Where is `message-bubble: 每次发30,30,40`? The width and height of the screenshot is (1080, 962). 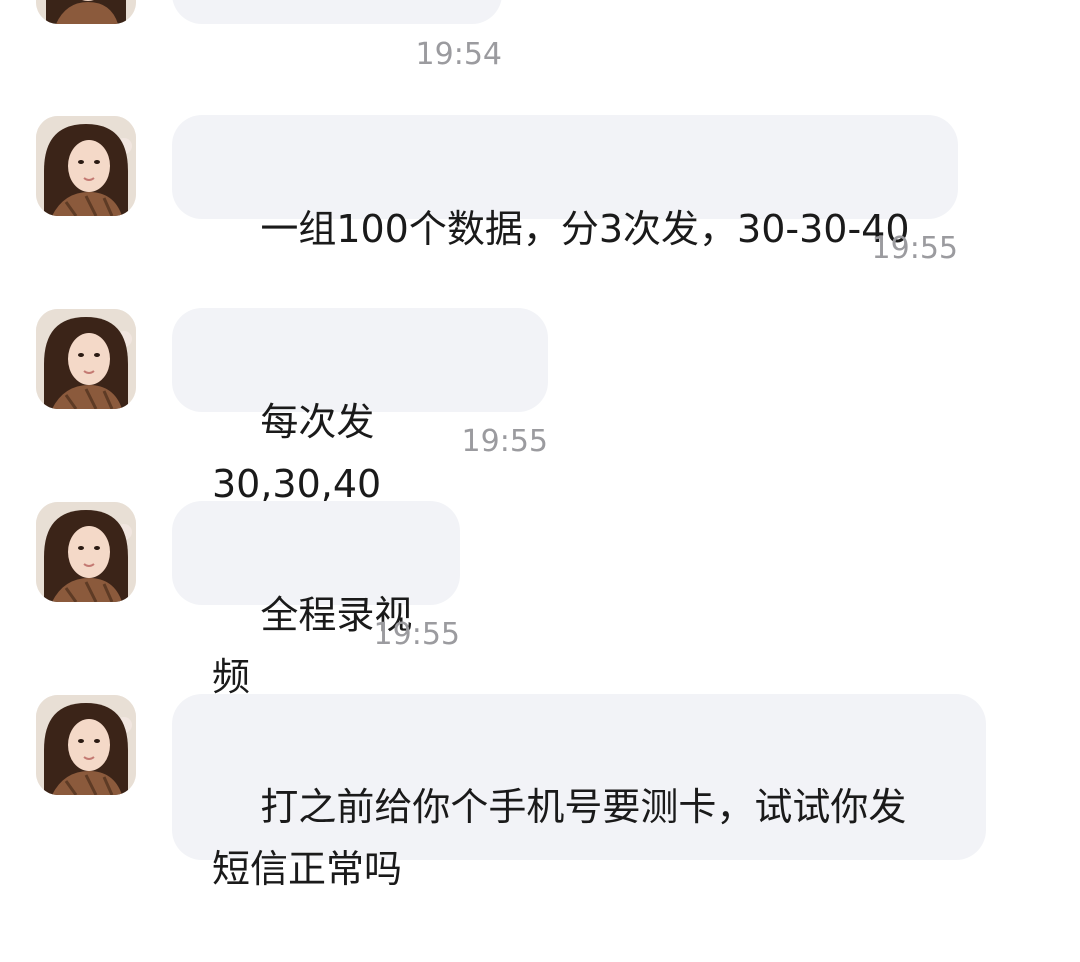
message-bubble: 每次发30,30,40 is located at coordinates (360, 407).